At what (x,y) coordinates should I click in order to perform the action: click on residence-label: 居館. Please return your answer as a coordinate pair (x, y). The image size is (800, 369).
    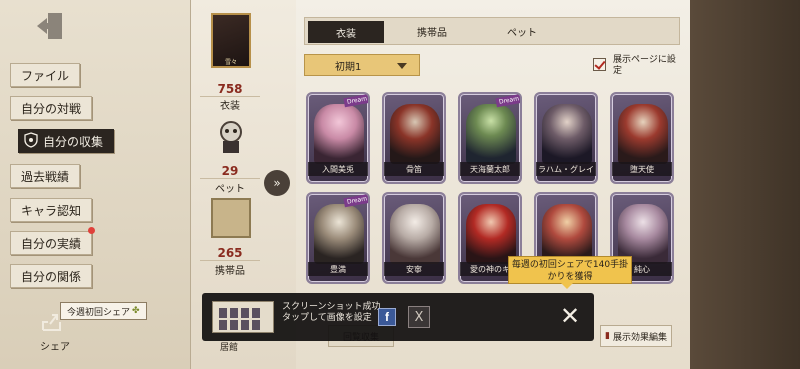
    Looking at the image, I should click on (229, 348).